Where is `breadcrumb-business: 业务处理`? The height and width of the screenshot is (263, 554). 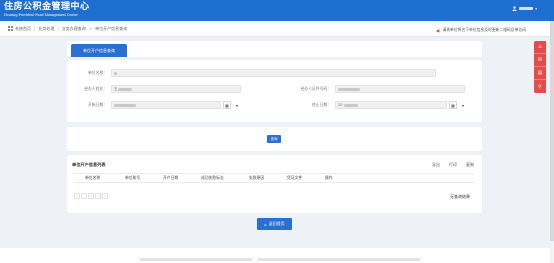
breadcrumb-business: 业务处理 is located at coordinates (46, 29).